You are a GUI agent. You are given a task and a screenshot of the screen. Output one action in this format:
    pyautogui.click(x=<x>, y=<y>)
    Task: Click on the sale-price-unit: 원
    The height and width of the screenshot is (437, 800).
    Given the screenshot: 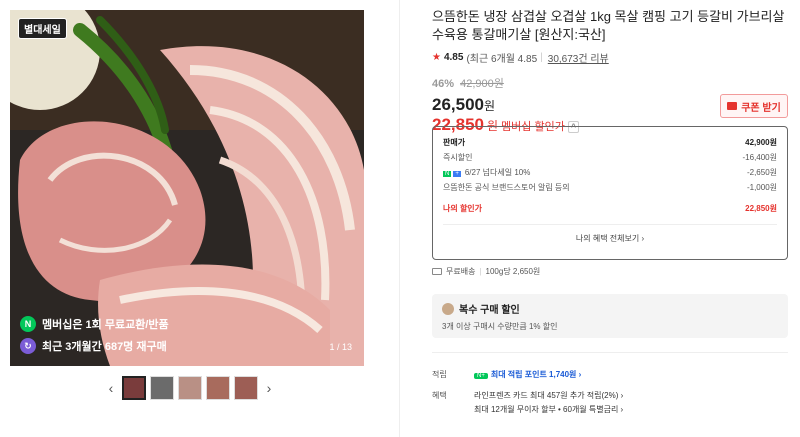 What is the action you would take?
    pyautogui.click(x=490, y=106)
    